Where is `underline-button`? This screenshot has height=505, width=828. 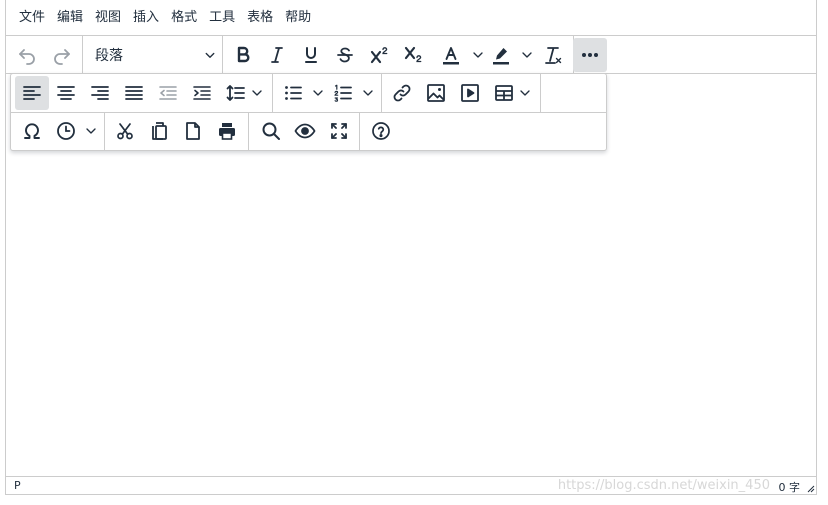 underline-button is located at coordinates (311, 55).